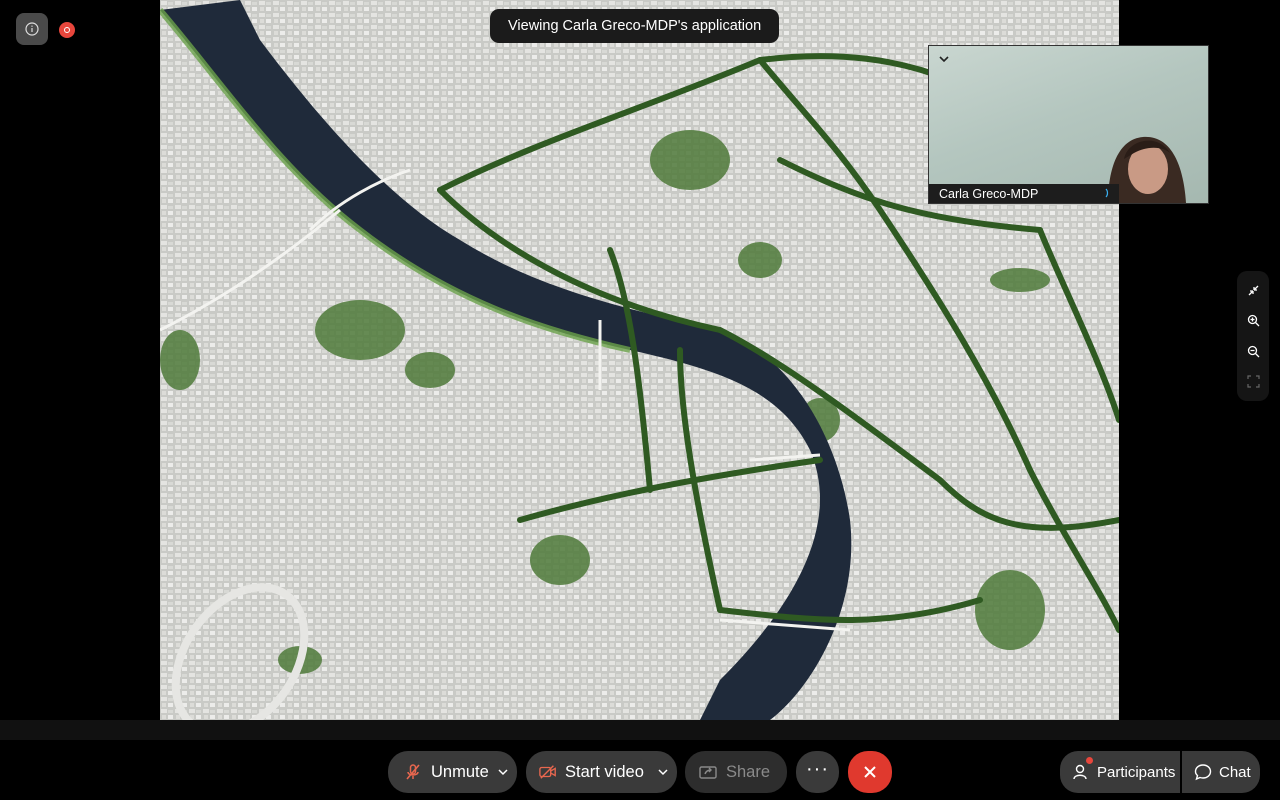 The height and width of the screenshot is (800, 1280). Describe the element at coordinates (460, 771) in the screenshot. I see `unmute-label: Unmute` at that location.